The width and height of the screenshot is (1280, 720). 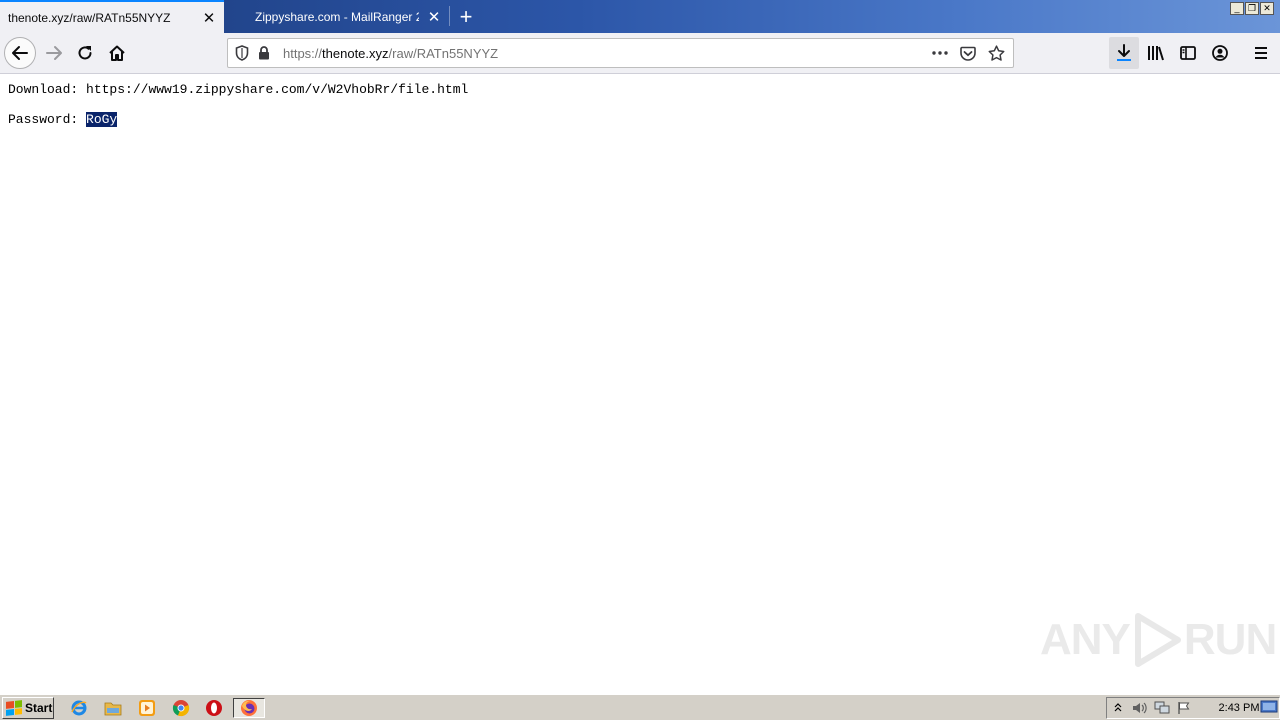 What do you see at coordinates (39, 708) in the screenshot?
I see `start-label: Start` at bounding box center [39, 708].